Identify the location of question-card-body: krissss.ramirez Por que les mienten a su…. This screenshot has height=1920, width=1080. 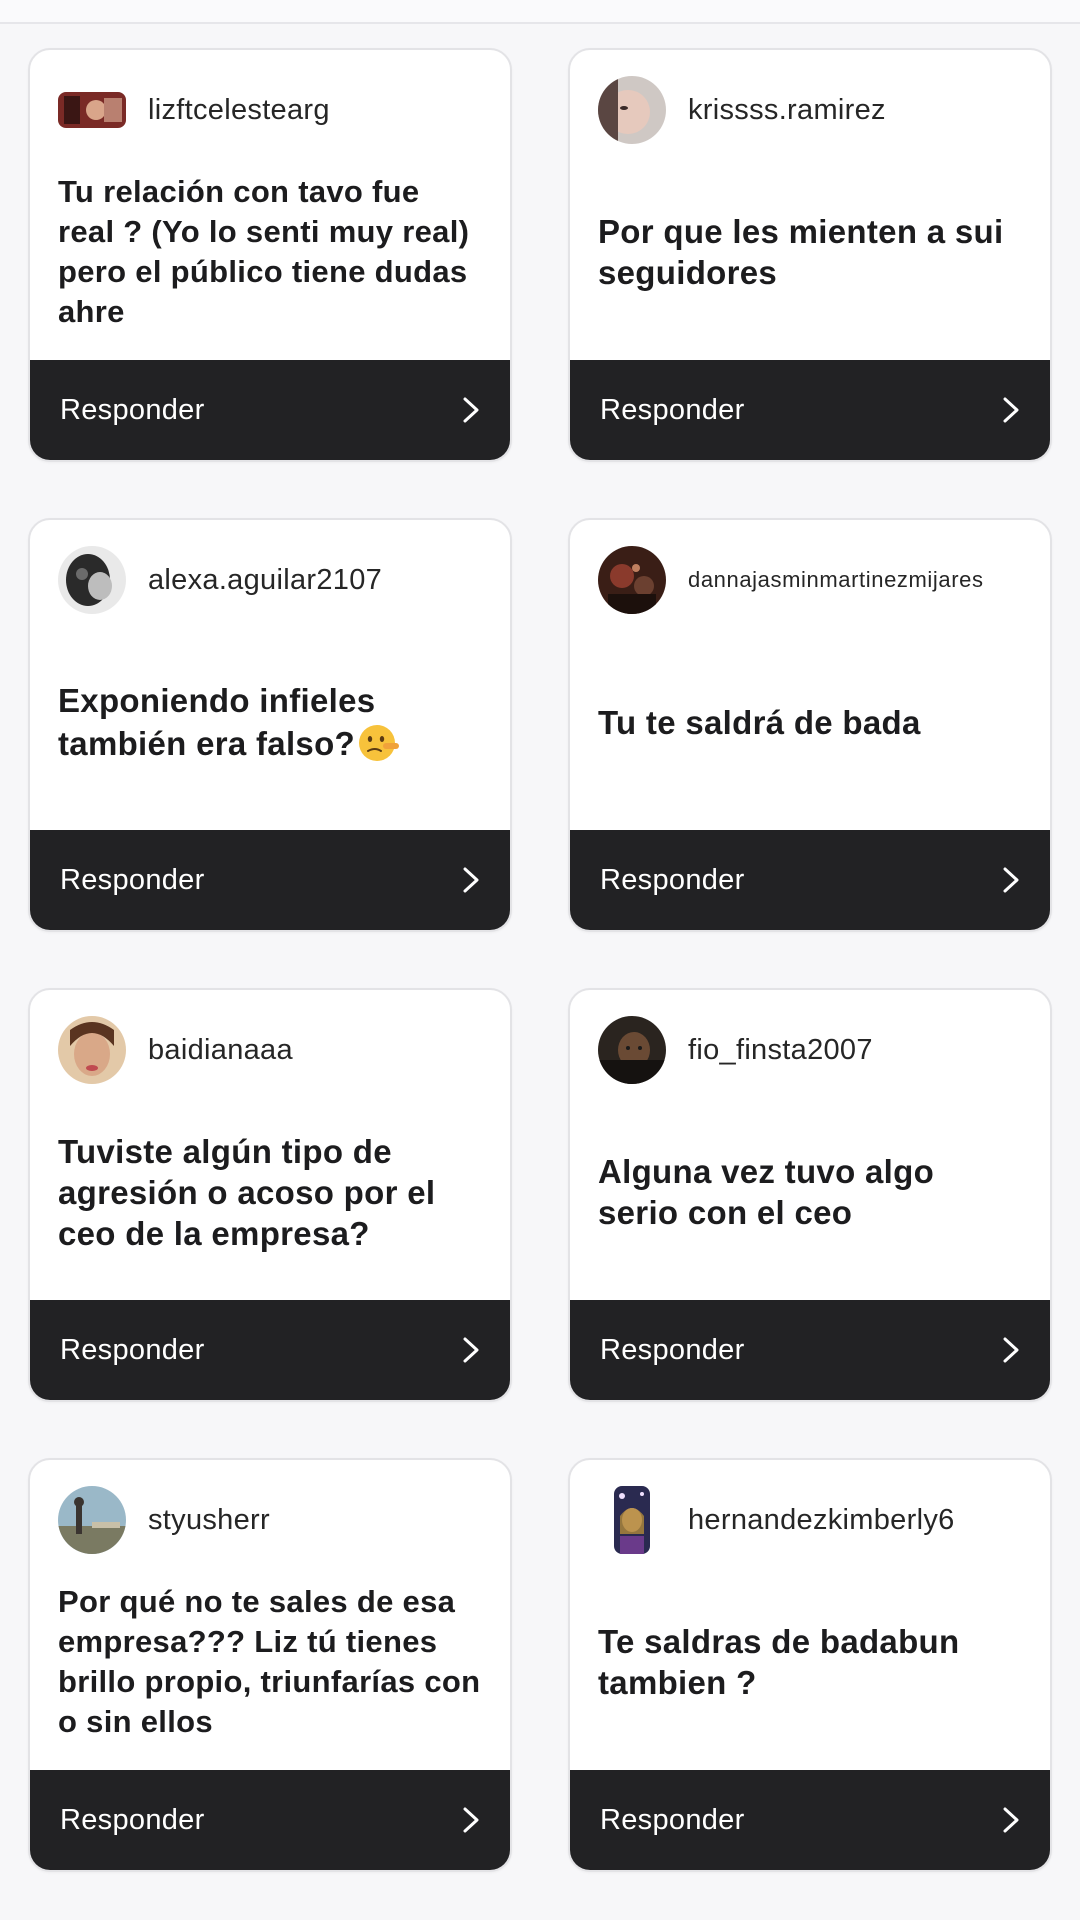
(810, 205).